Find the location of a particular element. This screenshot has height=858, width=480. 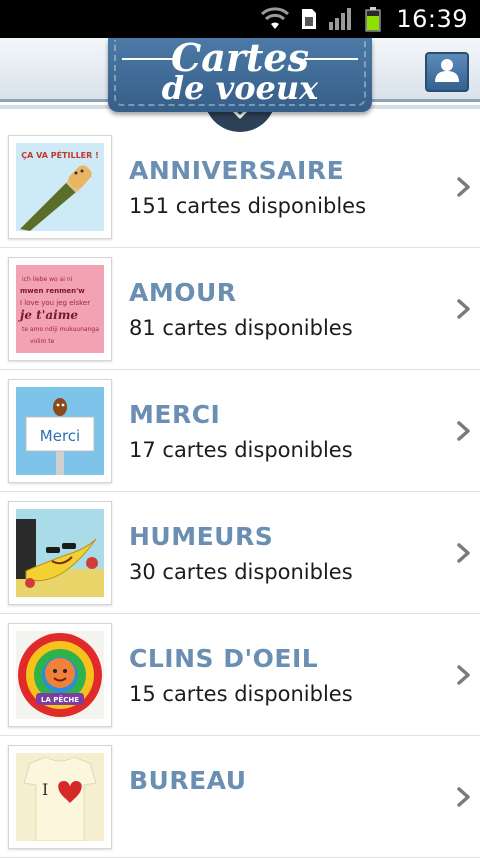

category-title: CLINS D'OEIL is located at coordinates (224, 658).